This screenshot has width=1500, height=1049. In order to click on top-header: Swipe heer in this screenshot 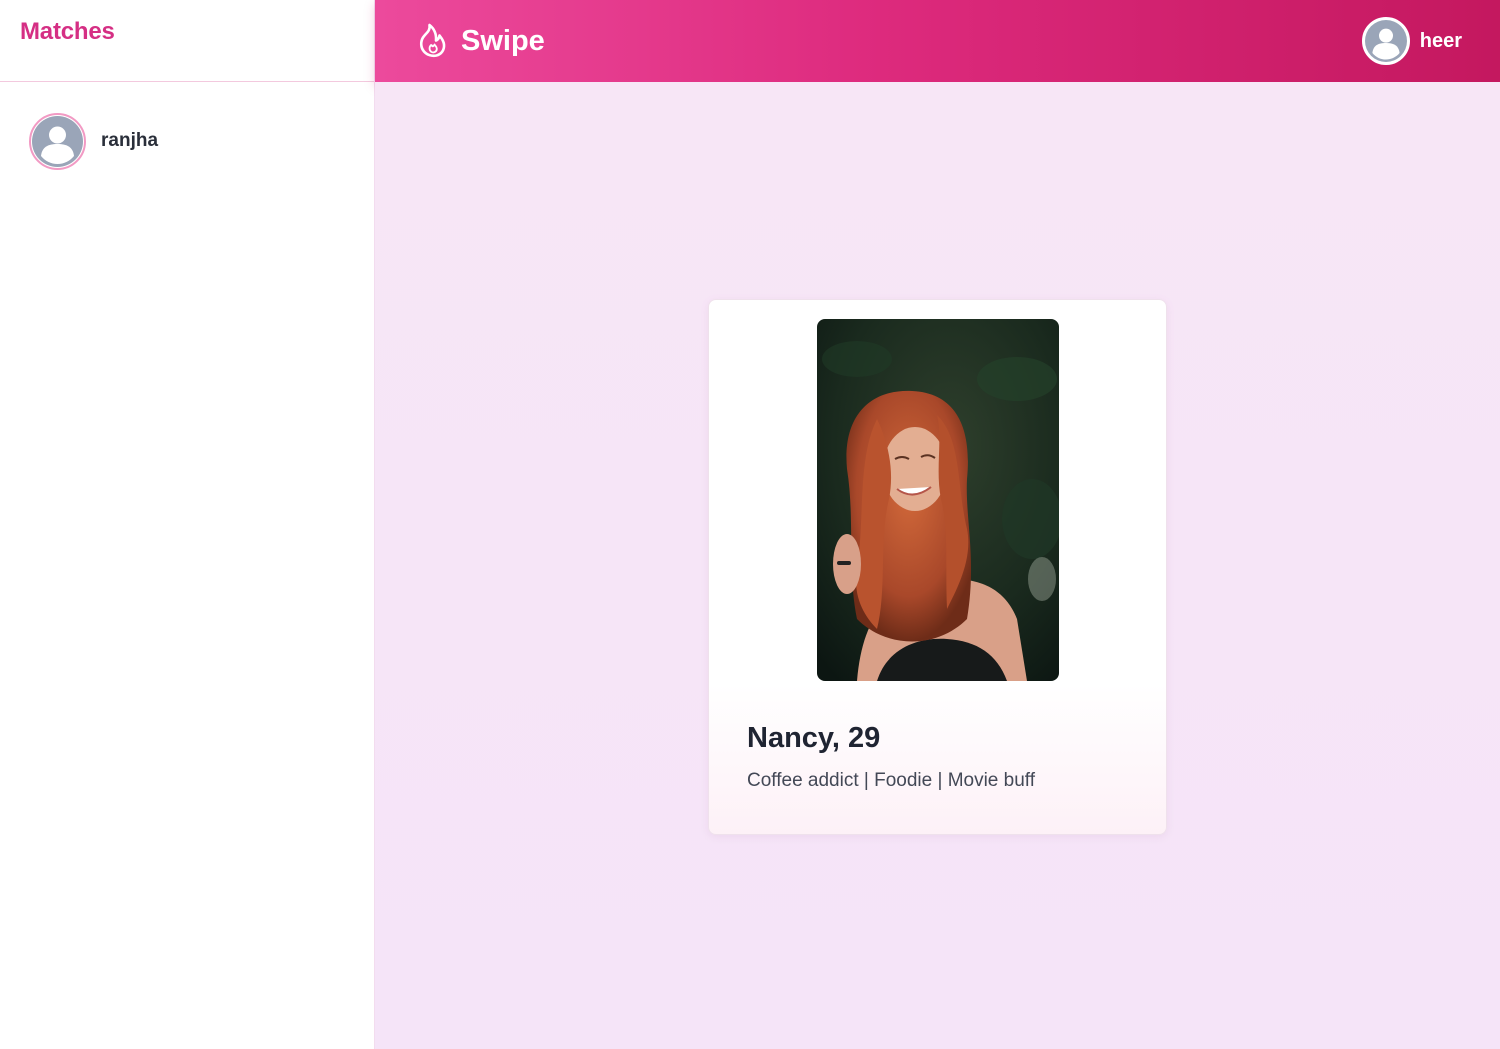, I will do `click(937, 41)`.